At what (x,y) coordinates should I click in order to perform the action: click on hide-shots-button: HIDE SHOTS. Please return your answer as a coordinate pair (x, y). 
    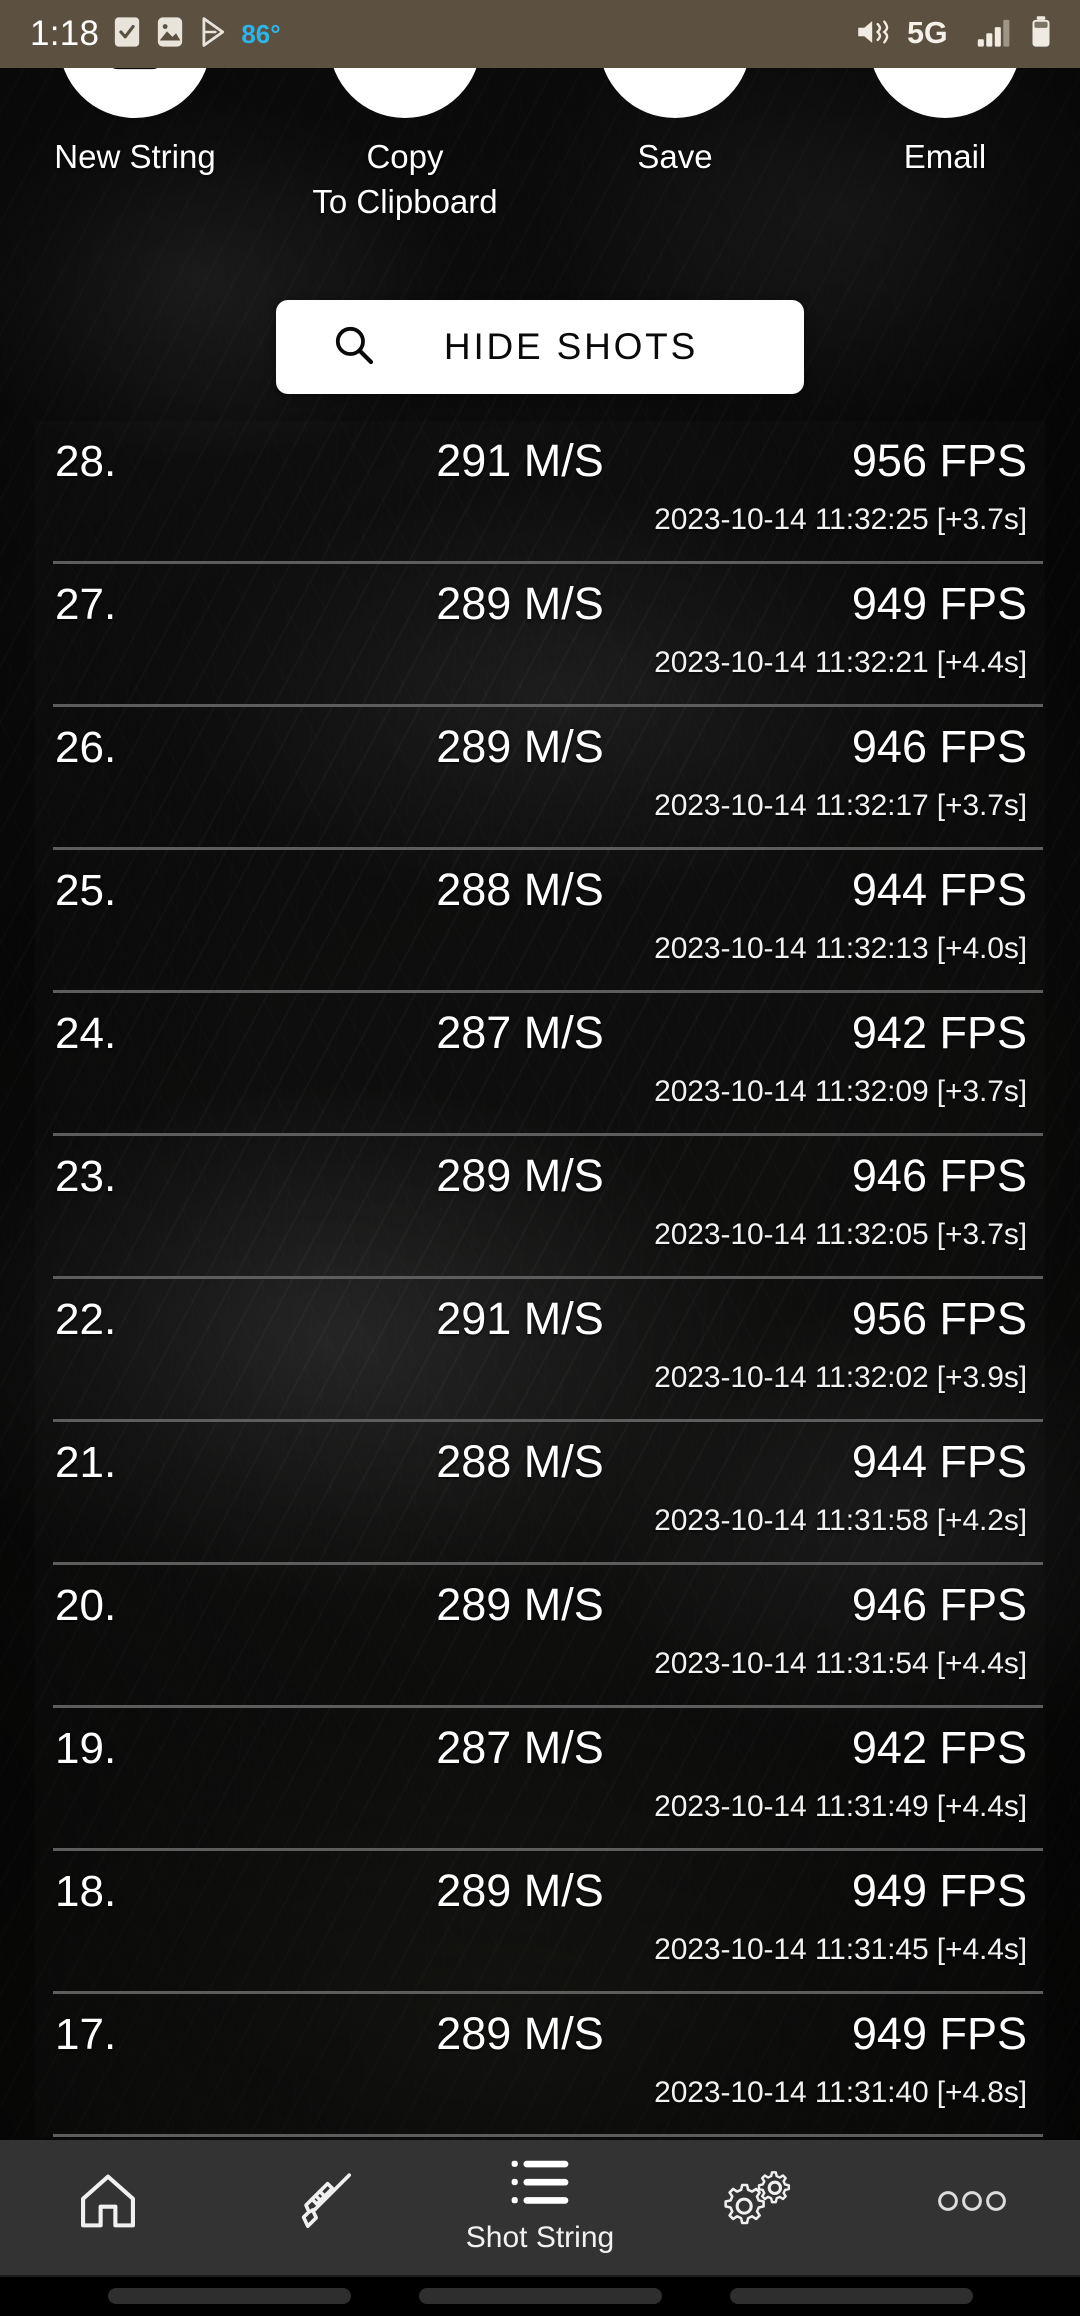
    Looking at the image, I should click on (540, 347).